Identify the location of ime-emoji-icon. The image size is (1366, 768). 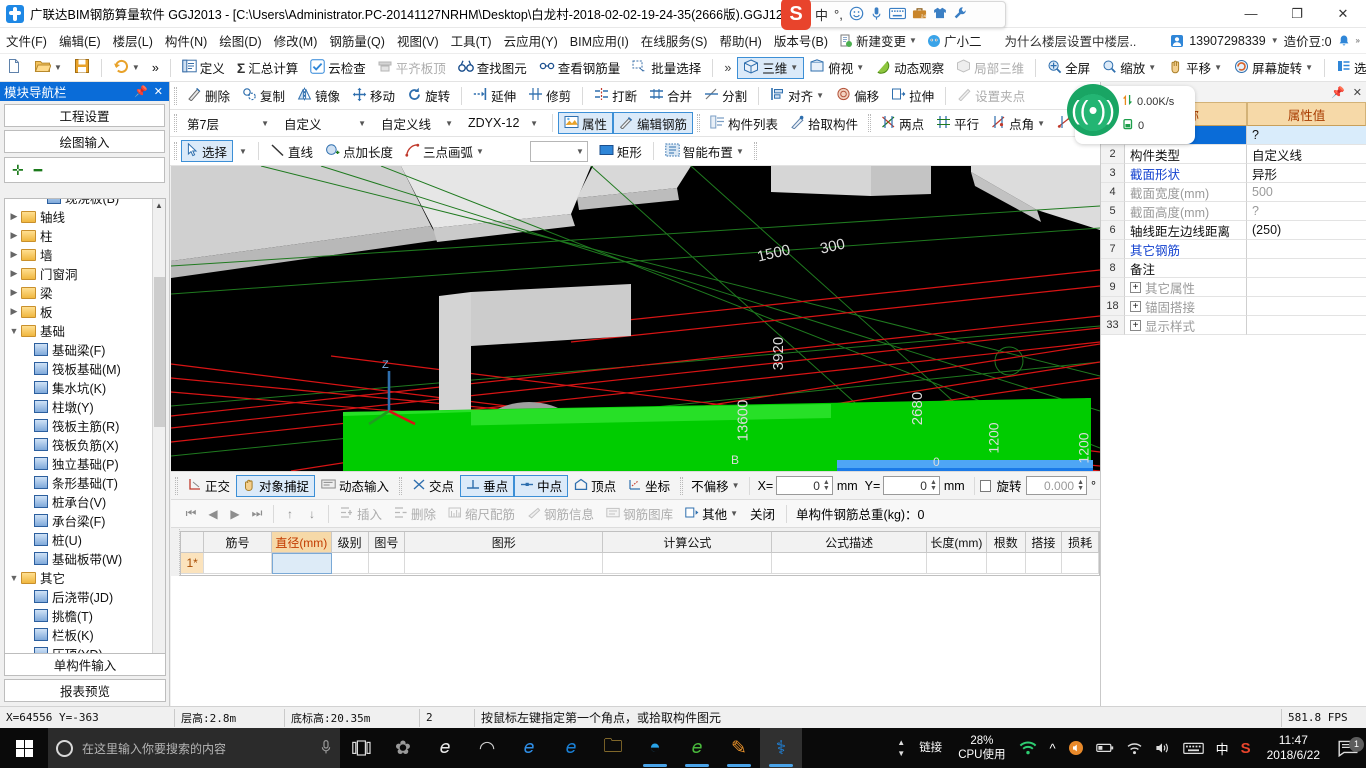
(856, 15).